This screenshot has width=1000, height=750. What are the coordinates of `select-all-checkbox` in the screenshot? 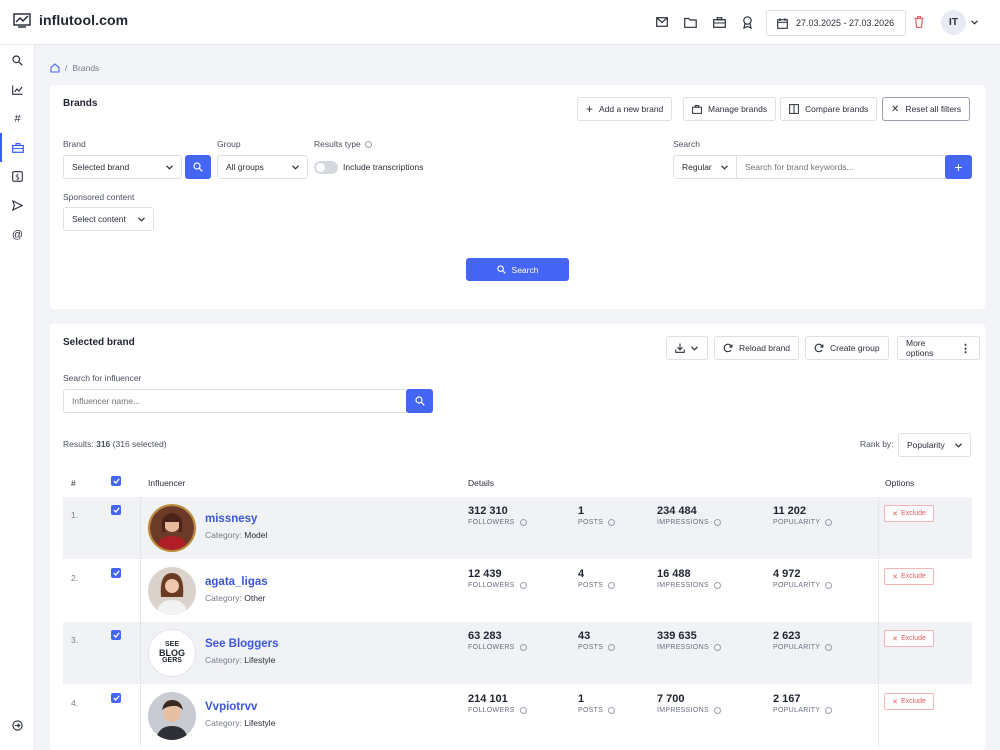 It's located at (116, 481).